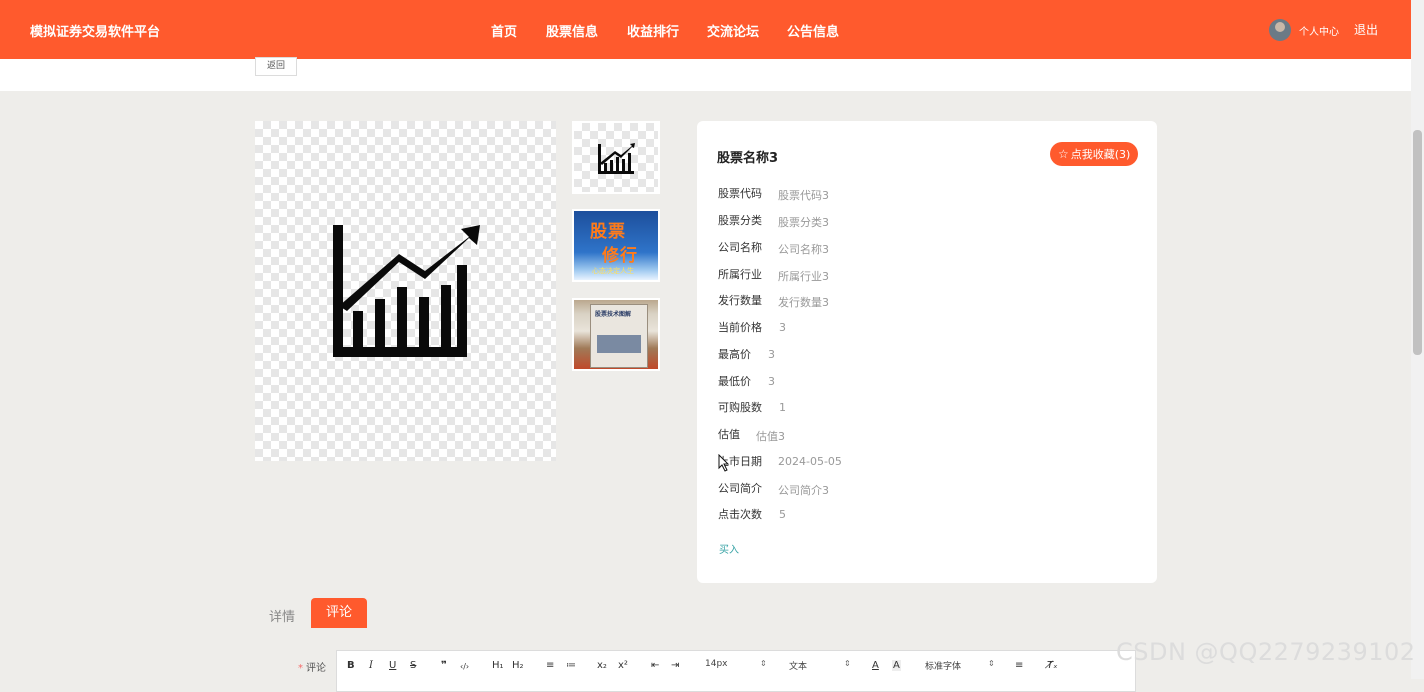 The height and width of the screenshot is (692, 1424). Describe the element at coordinates (782, 327) in the screenshot. I see `field-value-current-price: 3` at that location.